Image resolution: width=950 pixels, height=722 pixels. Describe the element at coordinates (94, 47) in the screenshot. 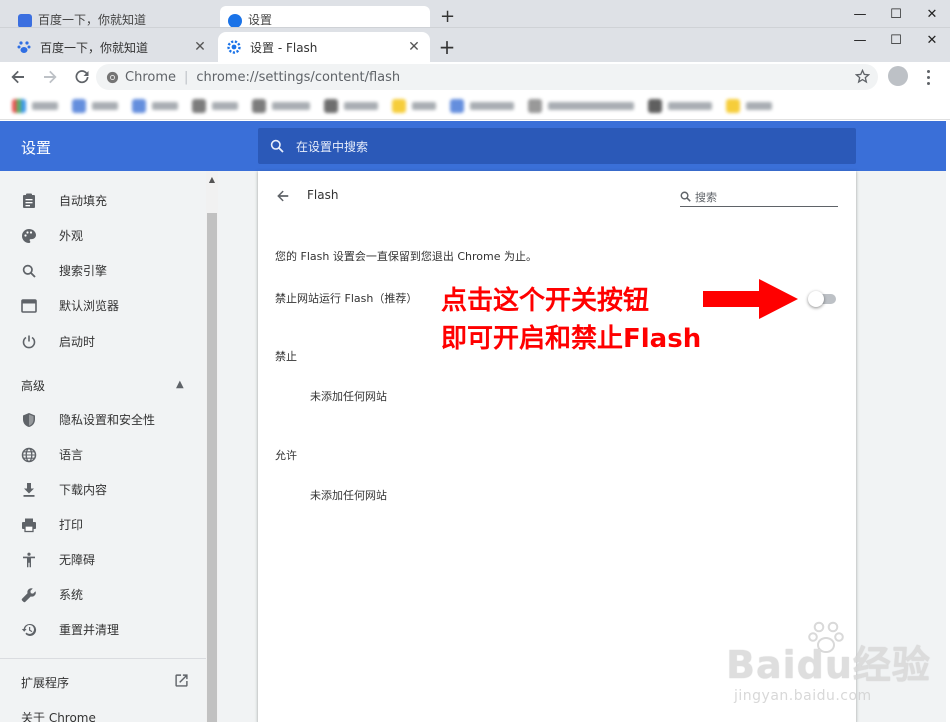

I see `tab-title: 百度一下，你就知道` at that location.